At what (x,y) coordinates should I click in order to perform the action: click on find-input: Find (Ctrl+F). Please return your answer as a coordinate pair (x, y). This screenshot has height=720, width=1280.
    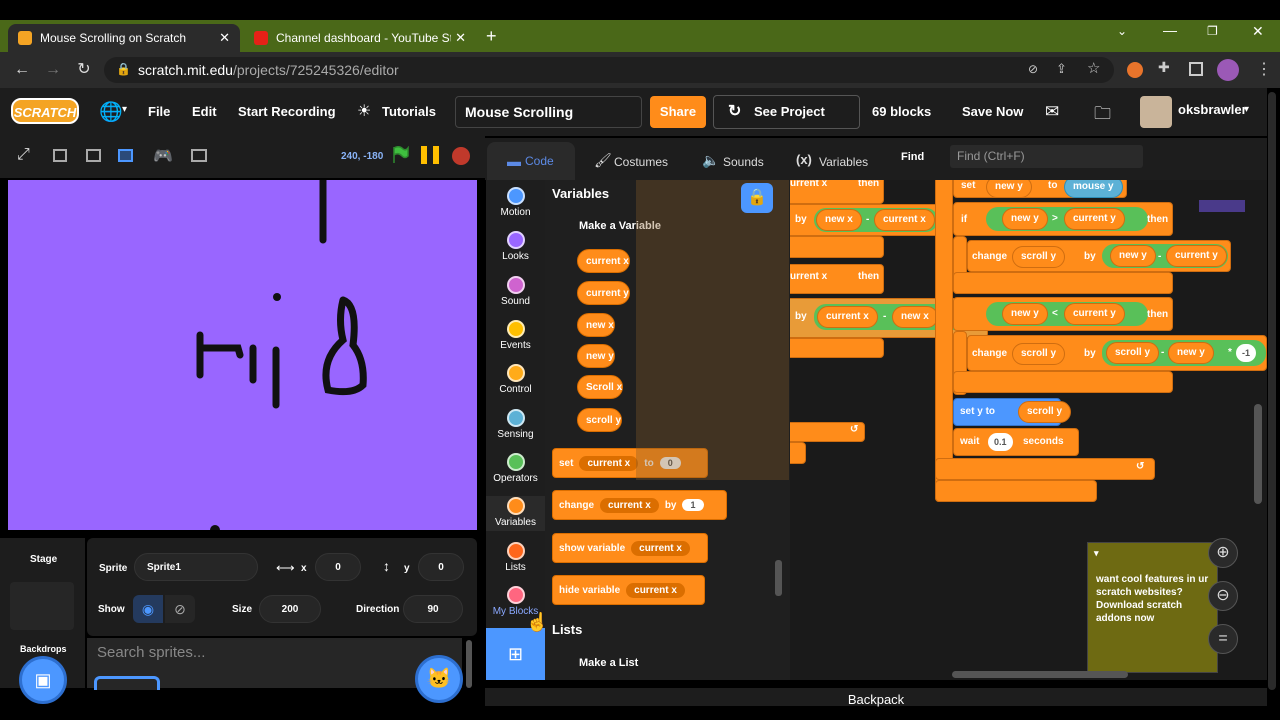
    Looking at the image, I should click on (1046, 156).